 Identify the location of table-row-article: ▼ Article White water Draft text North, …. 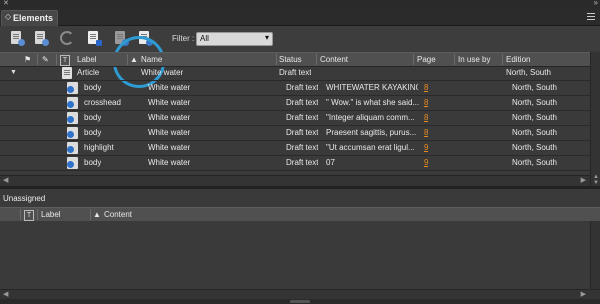
(295, 73).